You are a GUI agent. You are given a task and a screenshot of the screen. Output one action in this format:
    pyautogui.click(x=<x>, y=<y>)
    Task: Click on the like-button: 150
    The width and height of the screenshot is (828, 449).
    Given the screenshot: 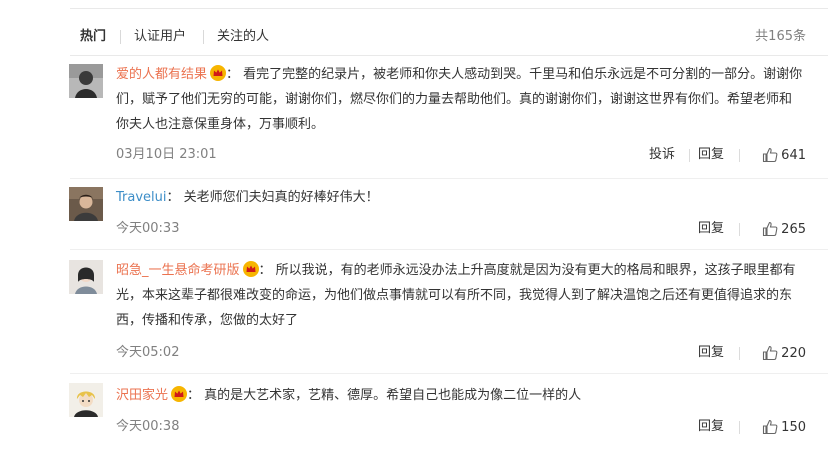 What is the action you would take?
    pyautogui.click(x=784, y=427)
    